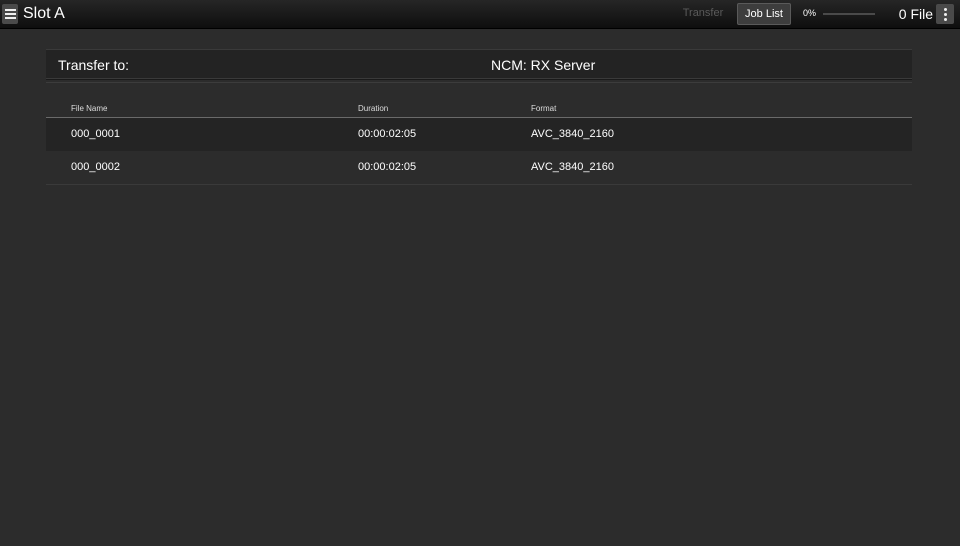 The image size is (960, 546). What do you see at coordinates (89, 108) in the screenshot?
I see `column-header-file-name: File Name` at bounding box center [89, 108].